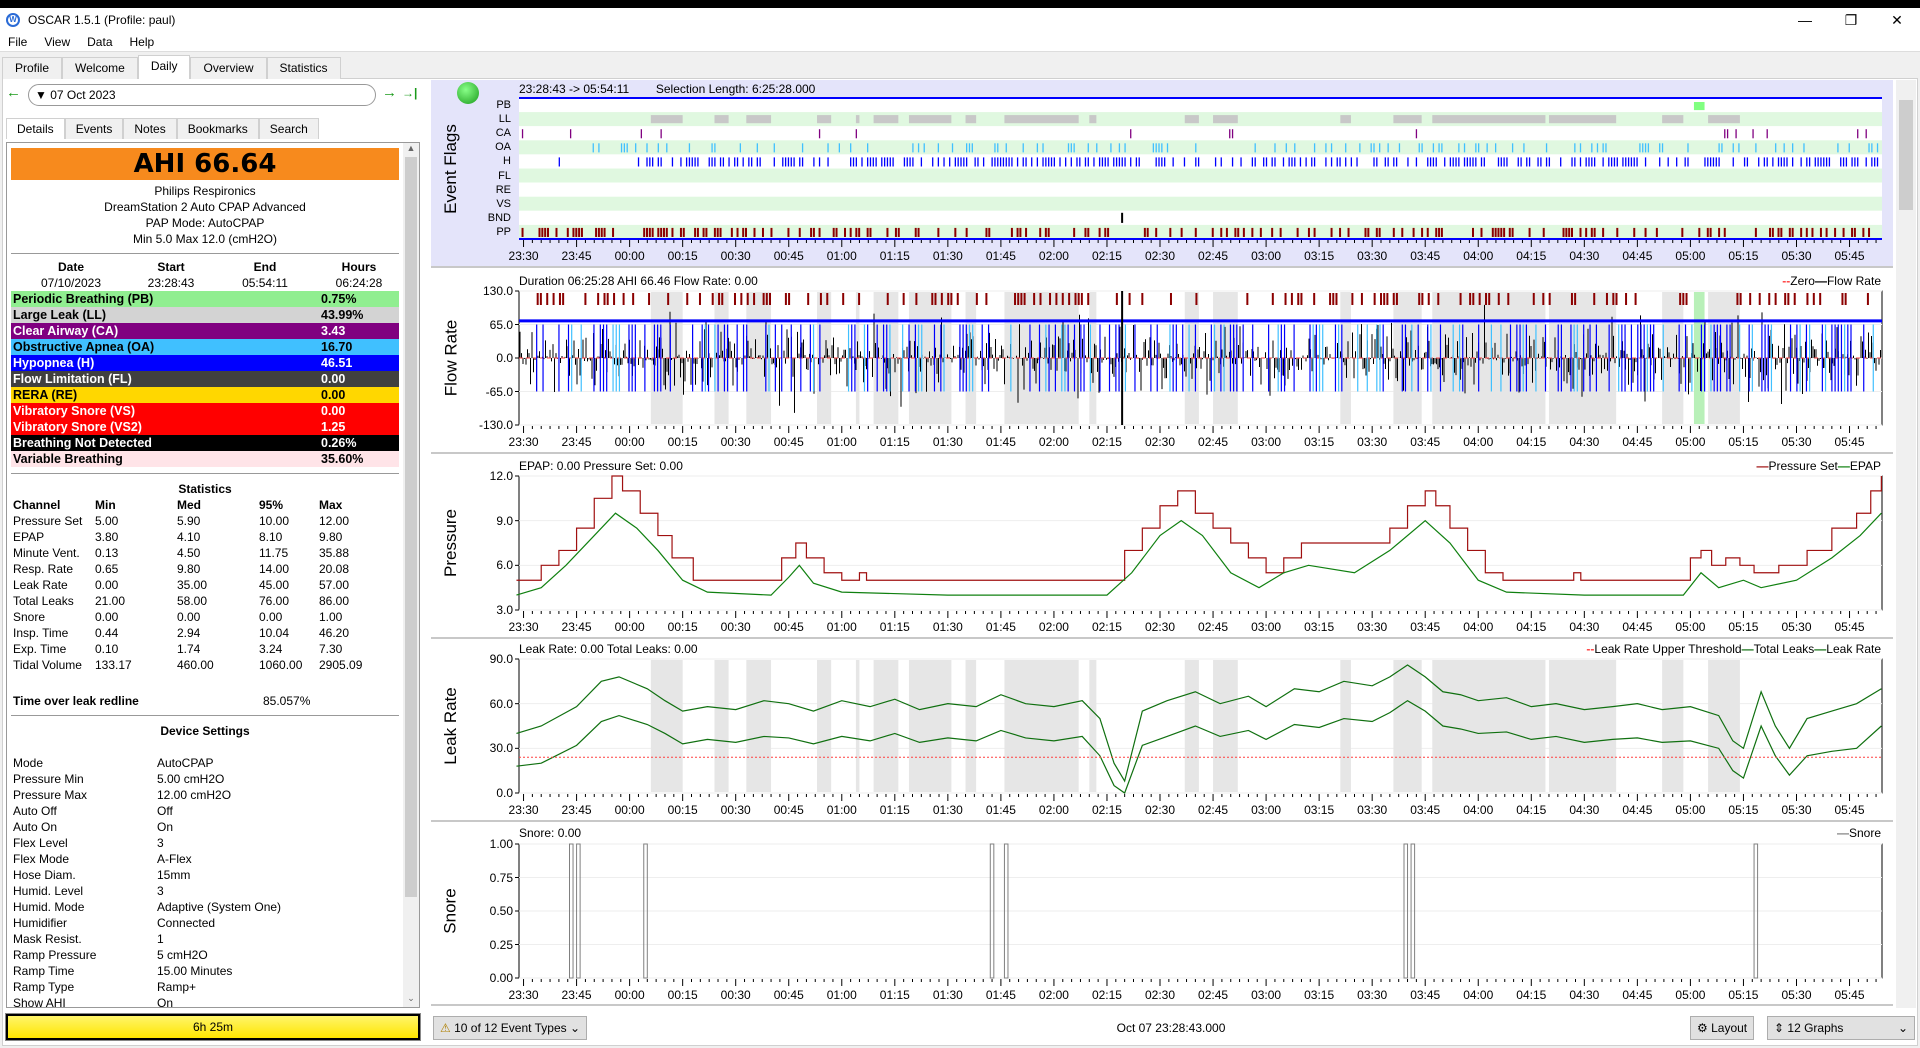 Image resolution: width=1920 pixels, height=1048 pixels. Describe the element at coordinates (57, 42) in the screenshot. I see `menu-view: View` at that location.